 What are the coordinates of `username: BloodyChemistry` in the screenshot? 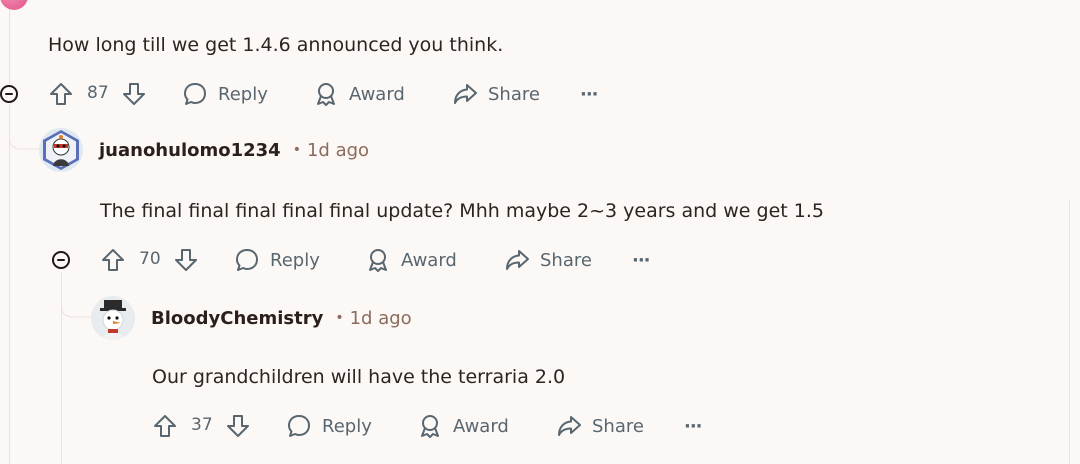 It's located at (237, 318).